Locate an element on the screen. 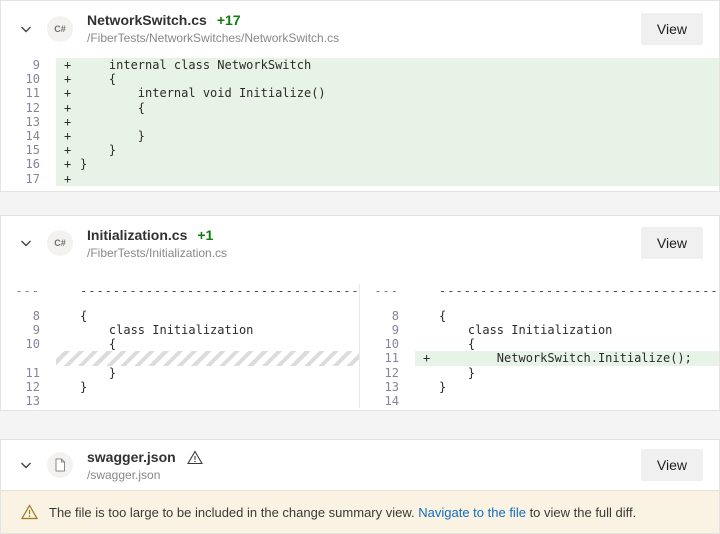 The height and width of the screenshot is (534, 720). diff-row: 15 + } is located at coordinates (360, 150).